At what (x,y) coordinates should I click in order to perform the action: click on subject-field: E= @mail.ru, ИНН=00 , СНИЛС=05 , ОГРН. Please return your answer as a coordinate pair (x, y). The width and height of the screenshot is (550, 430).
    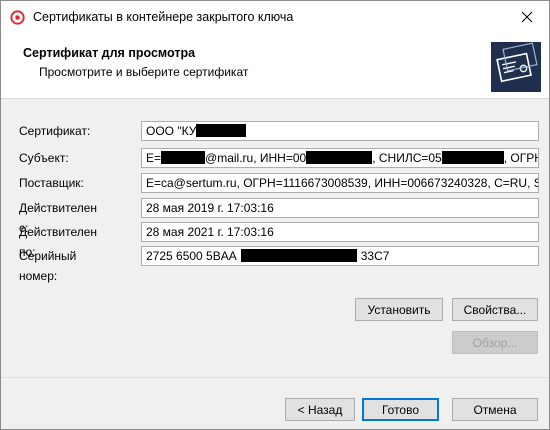
    Looking at the image, I should click on (340, 158).